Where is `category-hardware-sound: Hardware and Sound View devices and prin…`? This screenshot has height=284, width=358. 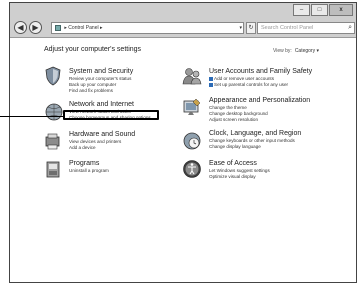
category-hardware-sound: Hardware and Sound View devices and prin… is located at coordinates (102, 141).